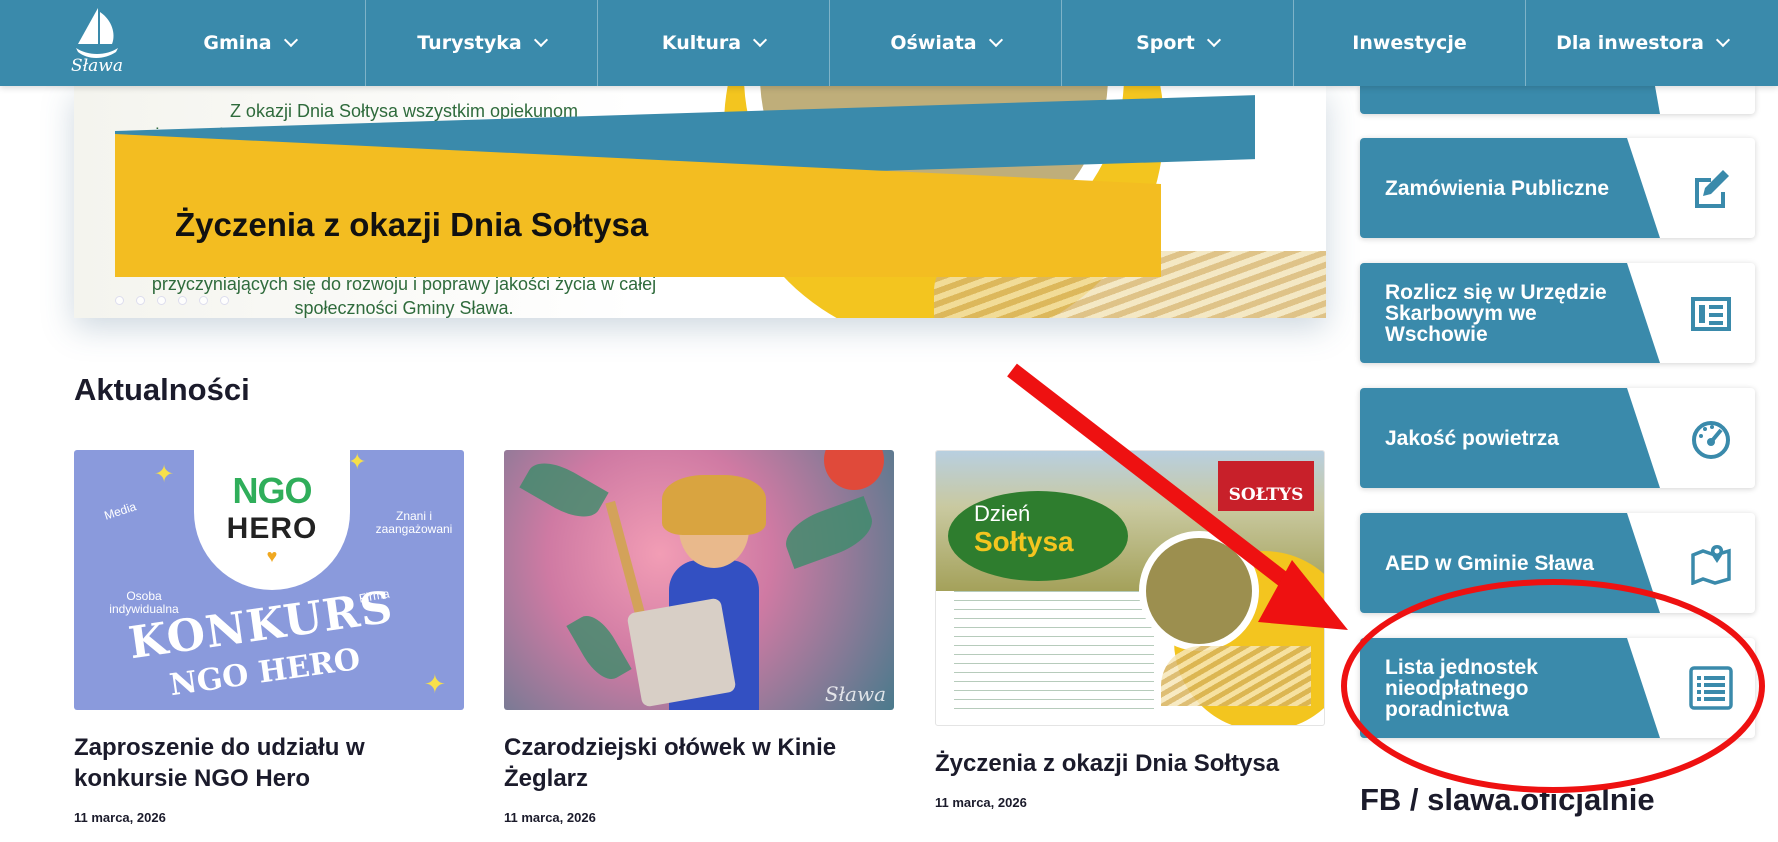 This screenshot has height=842, width=1778. I want to click on news-card-title: Życzenia z okazji Dnia Sołtysa, so click(1130, 763).